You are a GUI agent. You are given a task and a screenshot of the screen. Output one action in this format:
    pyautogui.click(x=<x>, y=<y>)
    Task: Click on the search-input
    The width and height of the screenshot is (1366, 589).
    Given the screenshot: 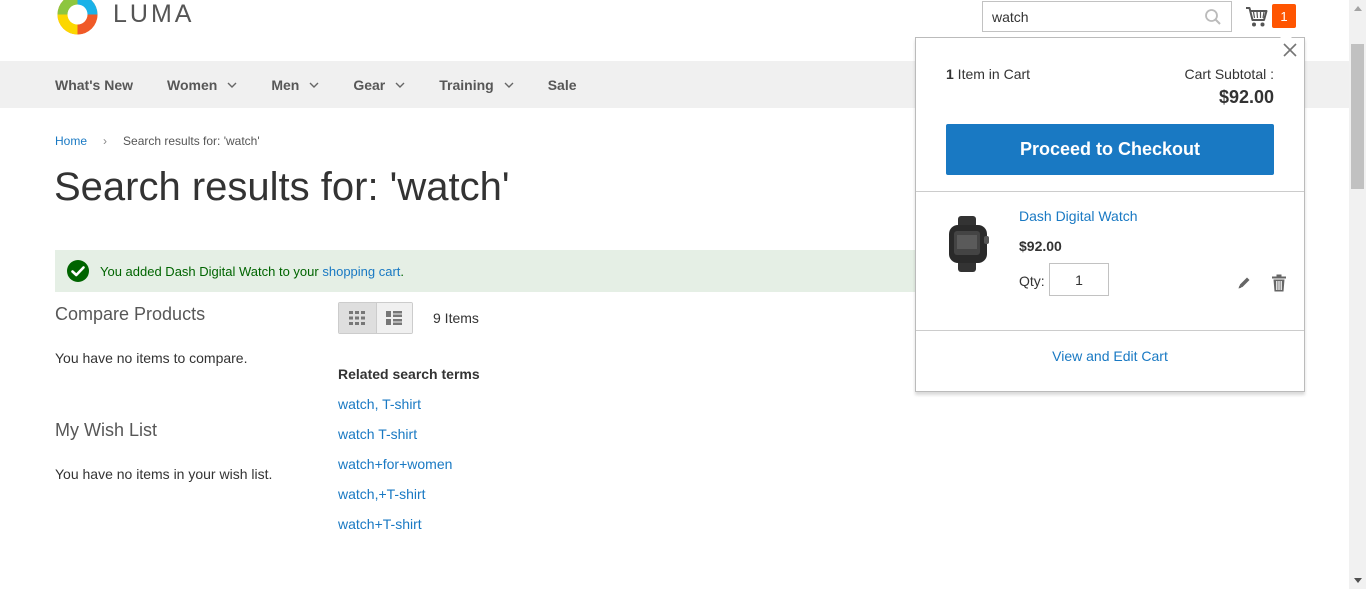 What is the action you would take?
    pyautogui.click(x=1088, y=16)
    